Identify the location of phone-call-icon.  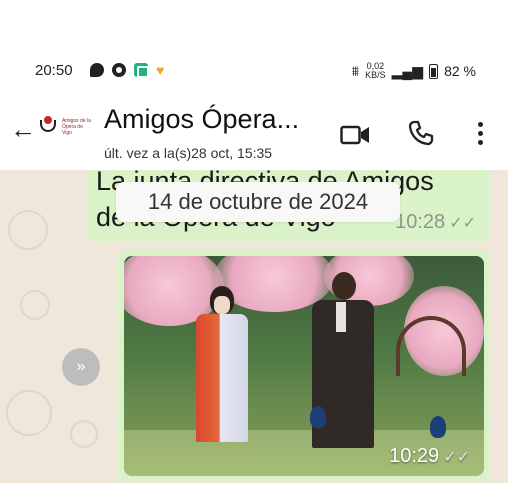
(421, 133).